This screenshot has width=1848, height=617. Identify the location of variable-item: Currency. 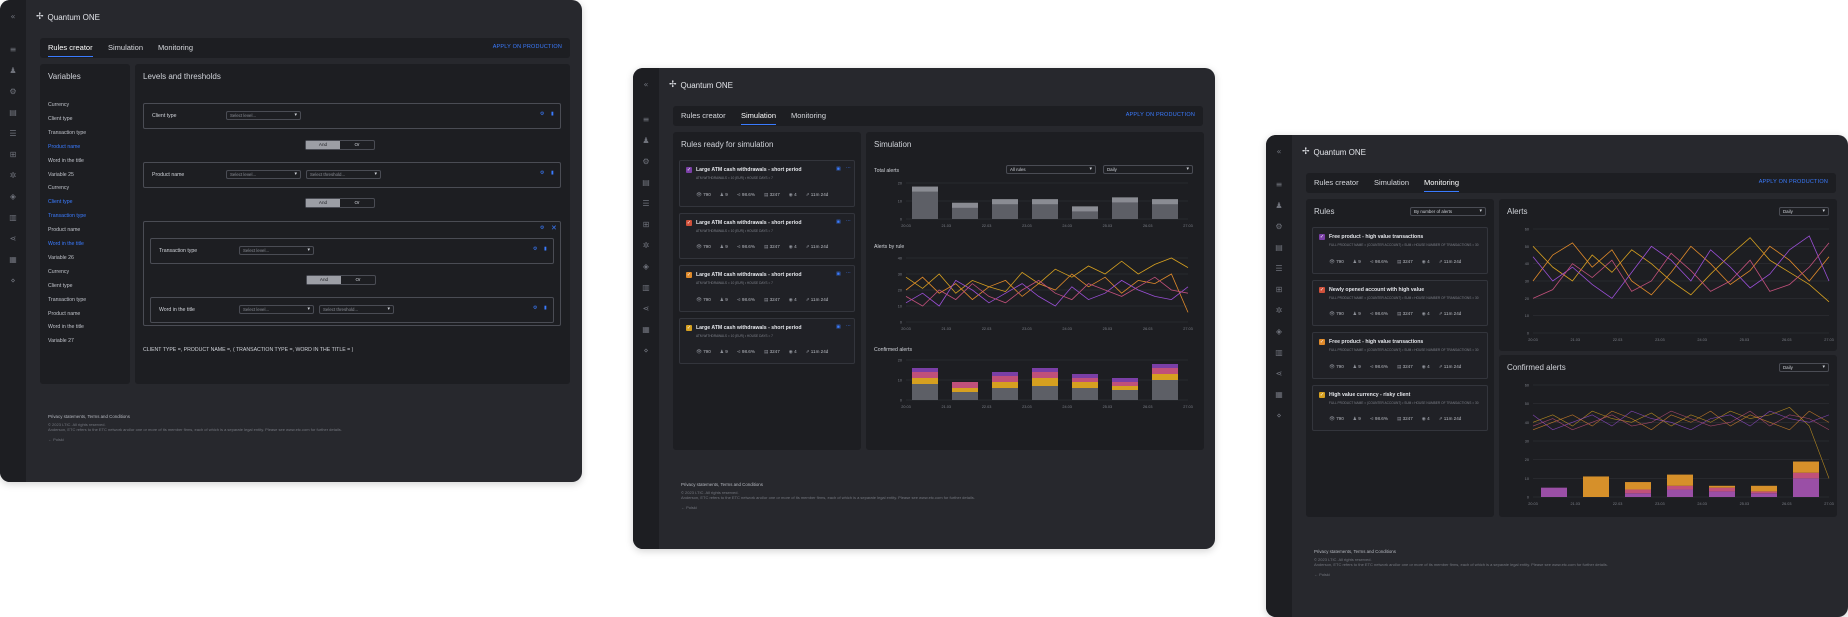
(58, 188).